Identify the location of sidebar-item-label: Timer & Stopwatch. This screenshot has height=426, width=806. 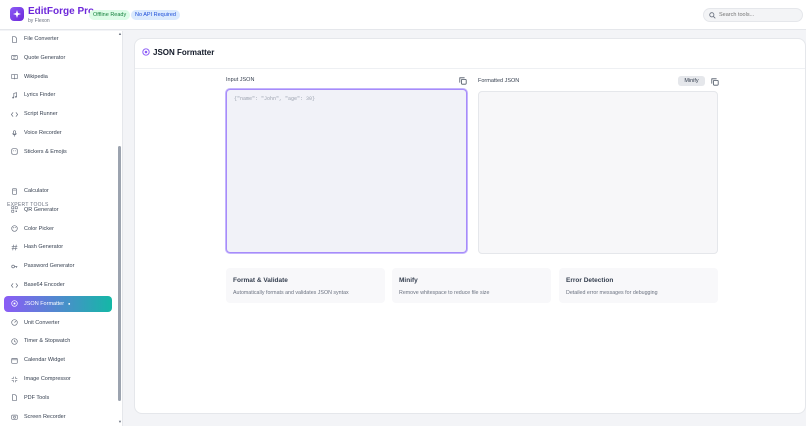
(47, 341).